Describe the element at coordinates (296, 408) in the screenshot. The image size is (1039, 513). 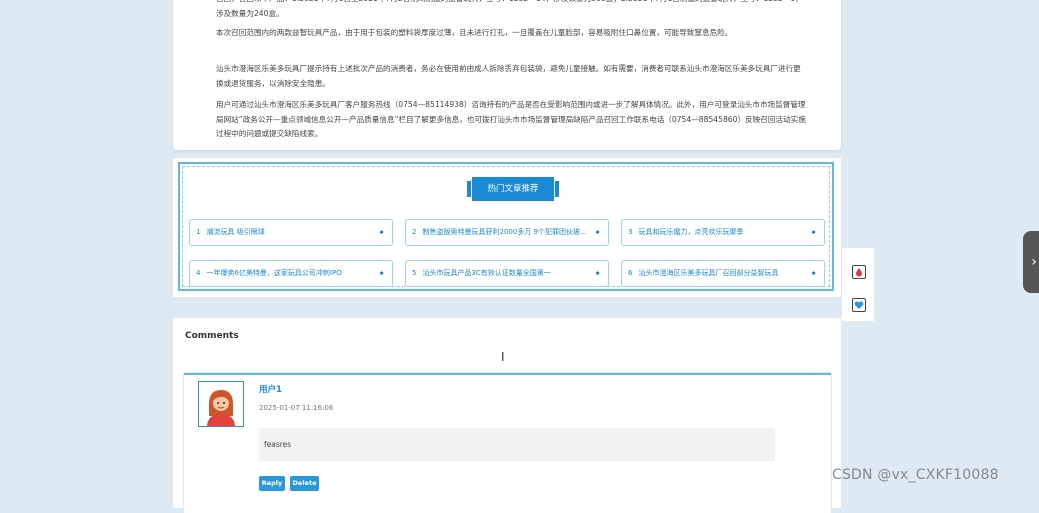
I see `comment-timestamp: 2025-01-07 11:16:06` at that location.